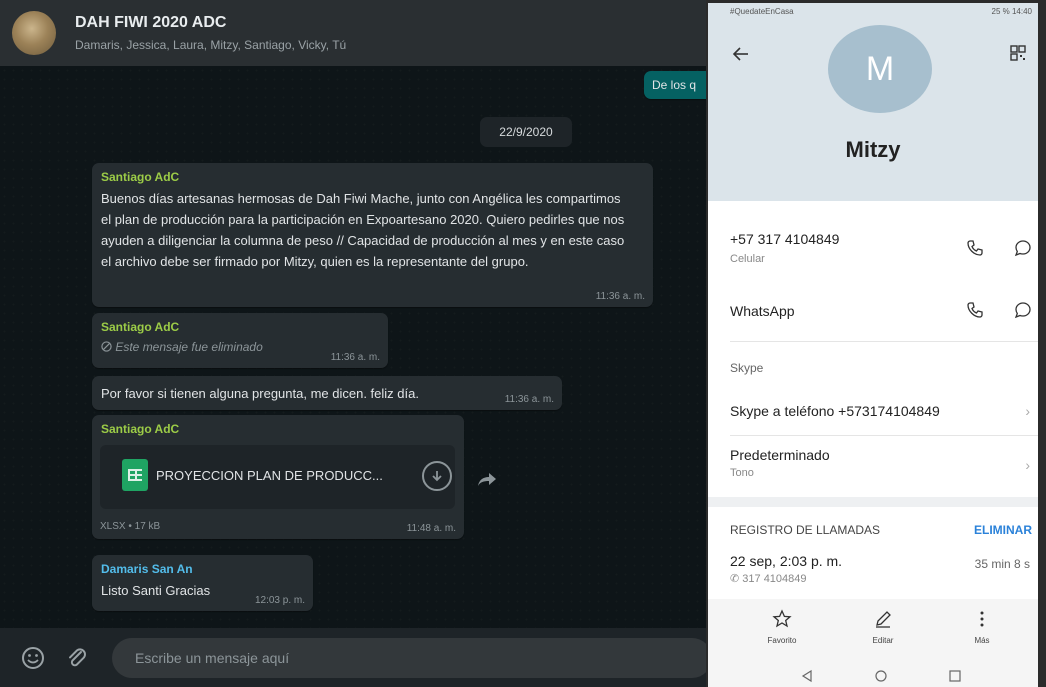  I want to click on contact-name: Mitzy, so click(873, 149).